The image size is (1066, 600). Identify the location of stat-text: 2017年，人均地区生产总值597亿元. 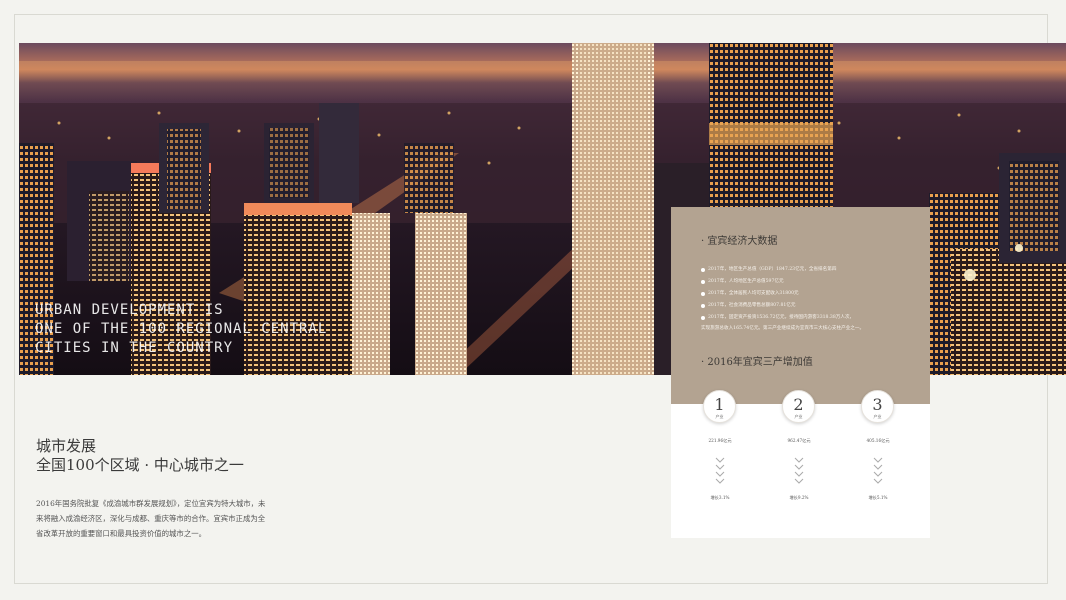
(746, 281).